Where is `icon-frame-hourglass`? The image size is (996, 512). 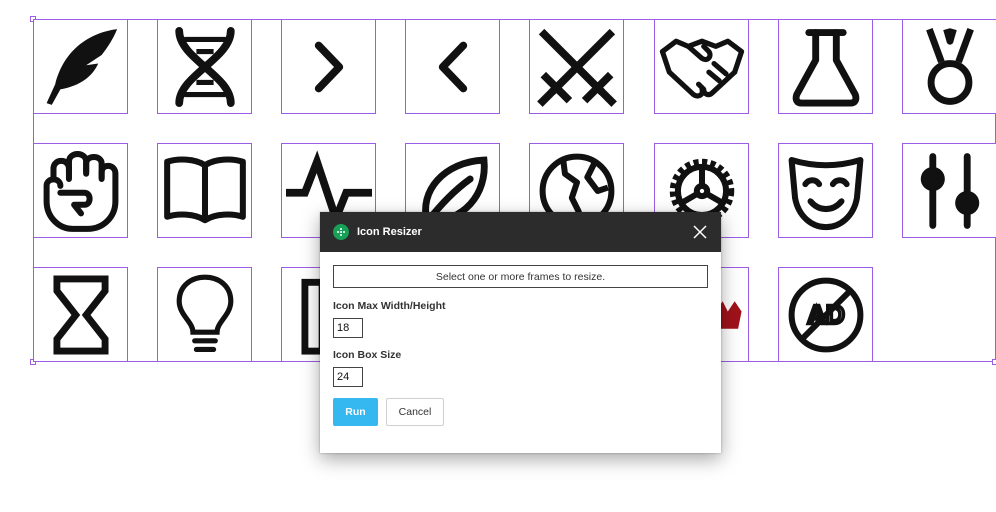
icon-frame-hourglass is located at coordinates (80, 314).